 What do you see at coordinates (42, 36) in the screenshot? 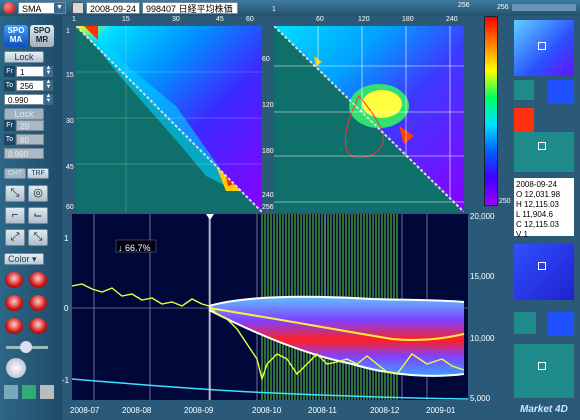
I see `spo-mr-logo: SPO MR` at bounding box center [42, 36].